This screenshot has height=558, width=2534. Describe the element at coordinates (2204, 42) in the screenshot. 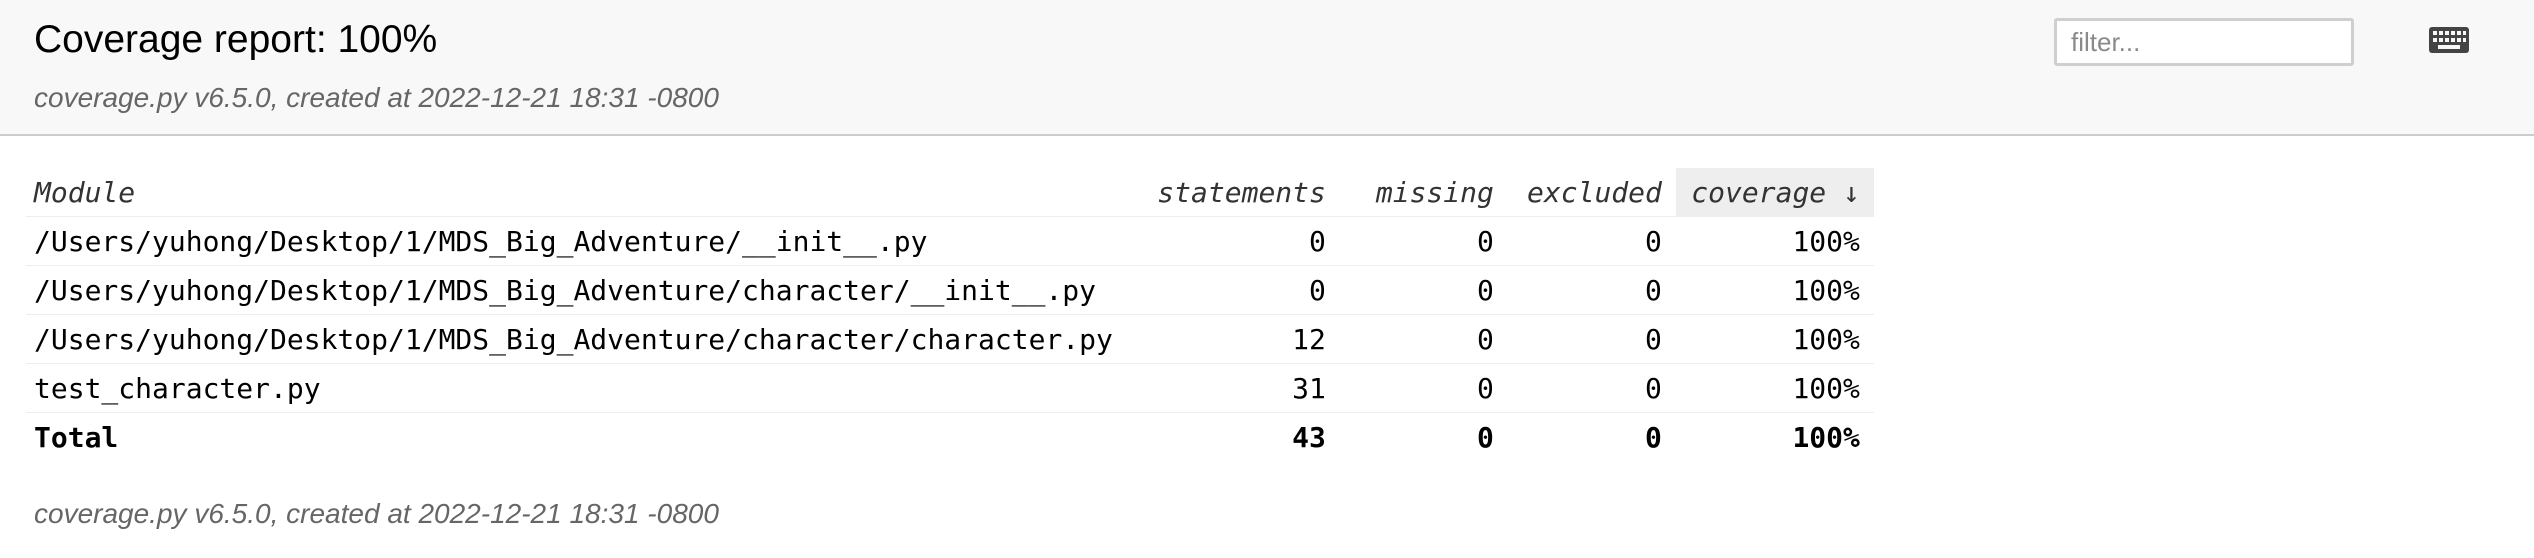

I see `filter-input` at that location.